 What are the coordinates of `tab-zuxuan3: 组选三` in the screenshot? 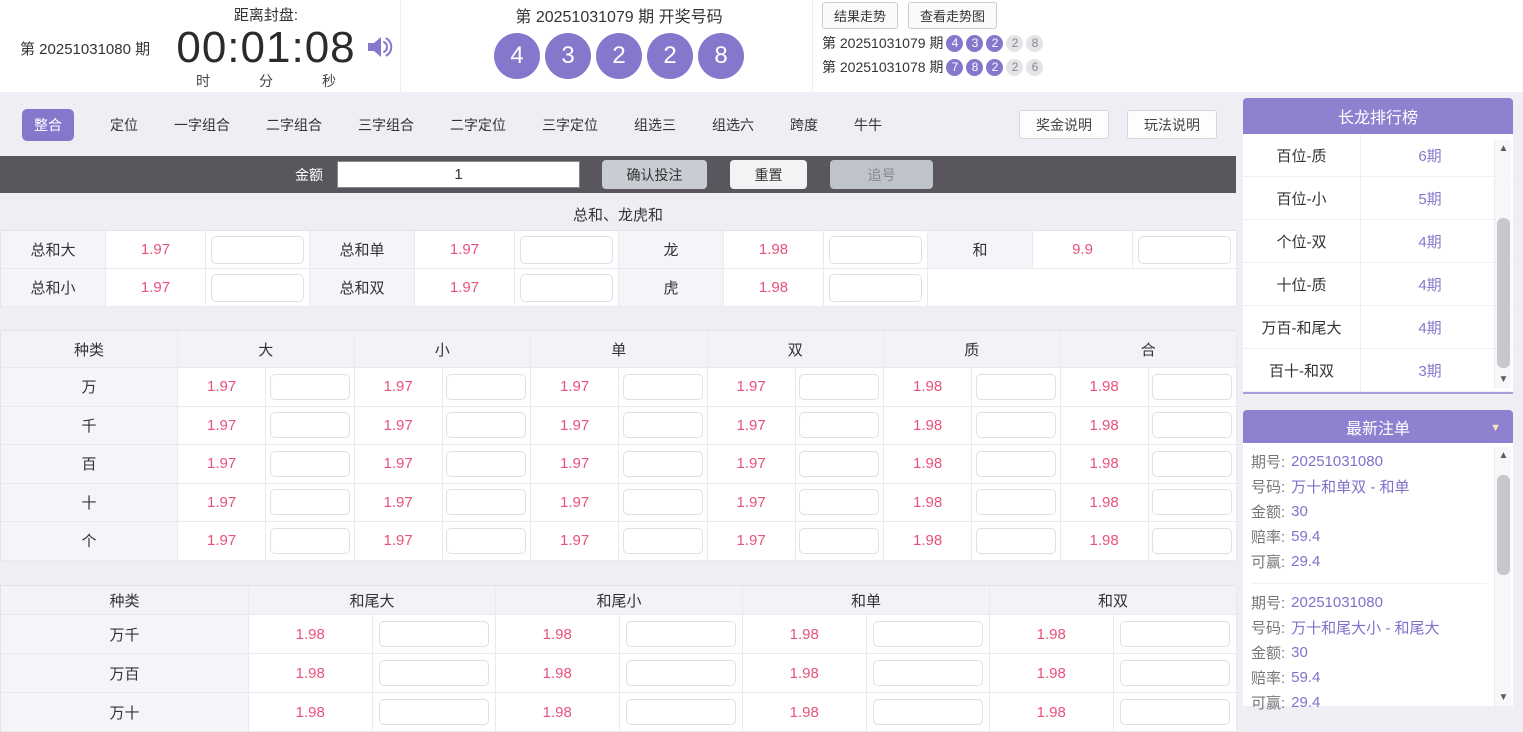 It's located at (655, 125).